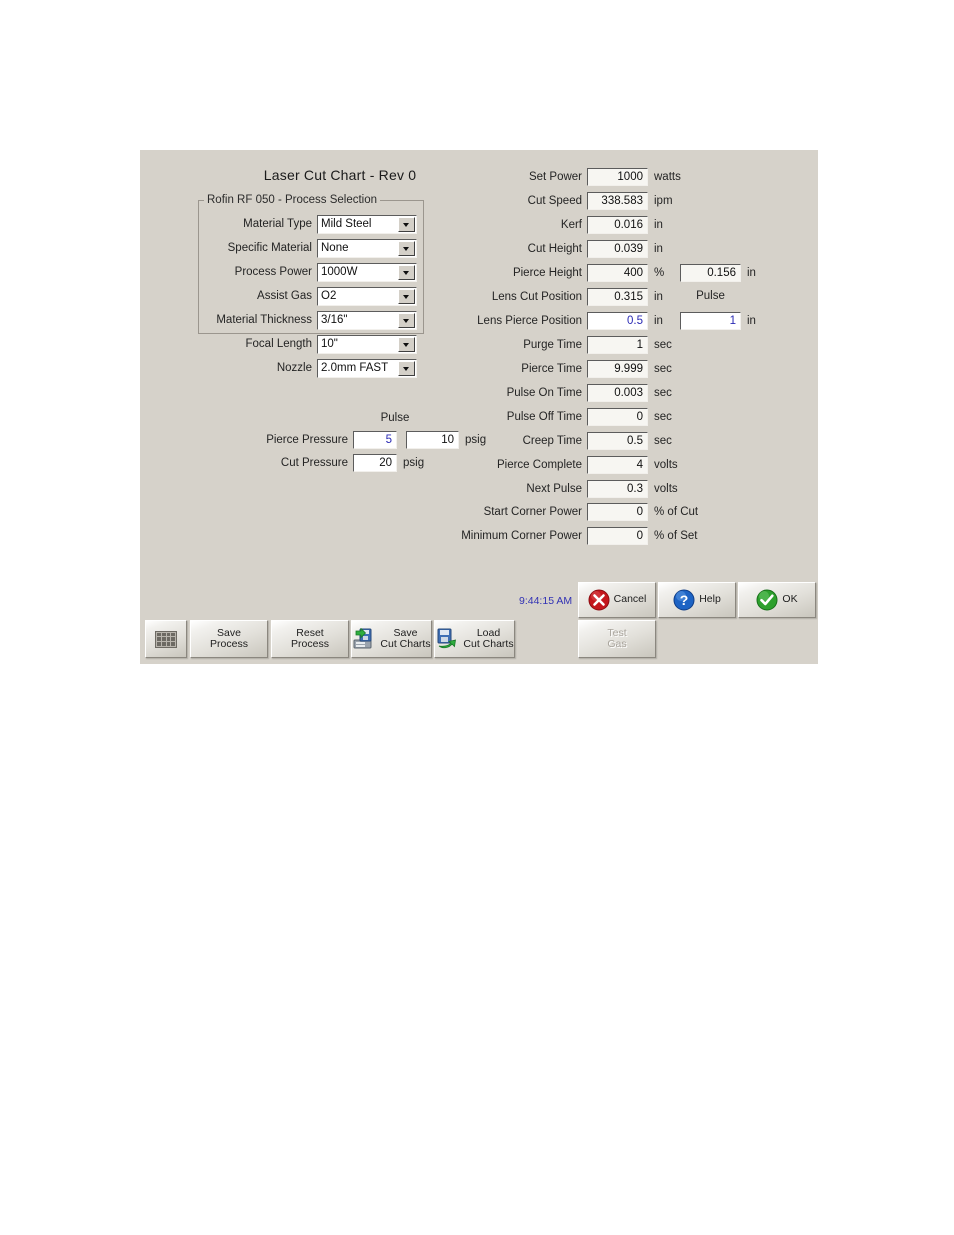 The width and height of the screenshot is (954, 1235). Describe the element at coordinates (529, 321) in the screenshot. I see `label-lens-pierce-position: Lens Pierce Position` at that location.